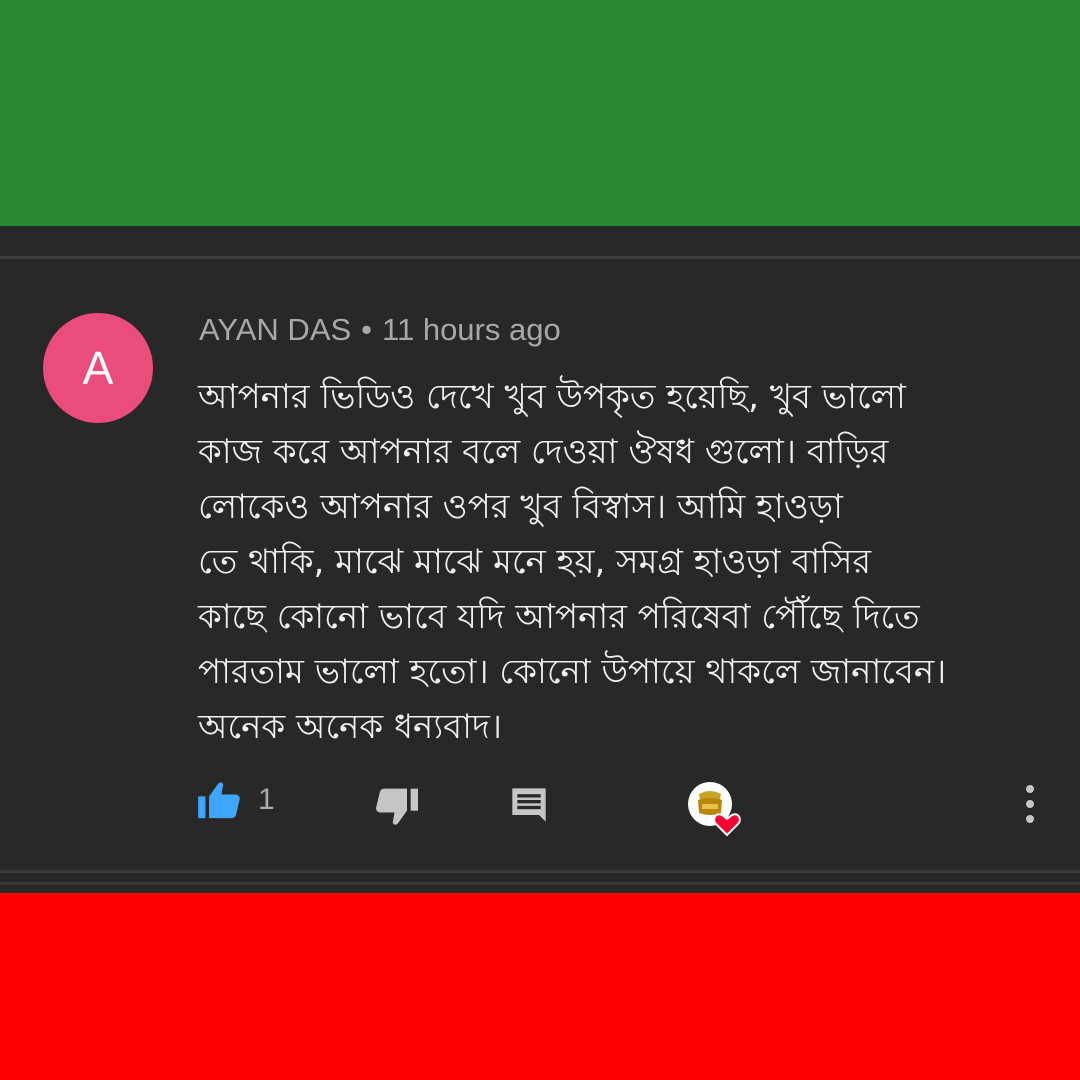 Image resolution: width=1080 pixels, height=1080 pixels. What do you see at coordinates (275, 329) in the screenshot?
I see `author-name: AYAN DAS` at bounding box center [275, 329].